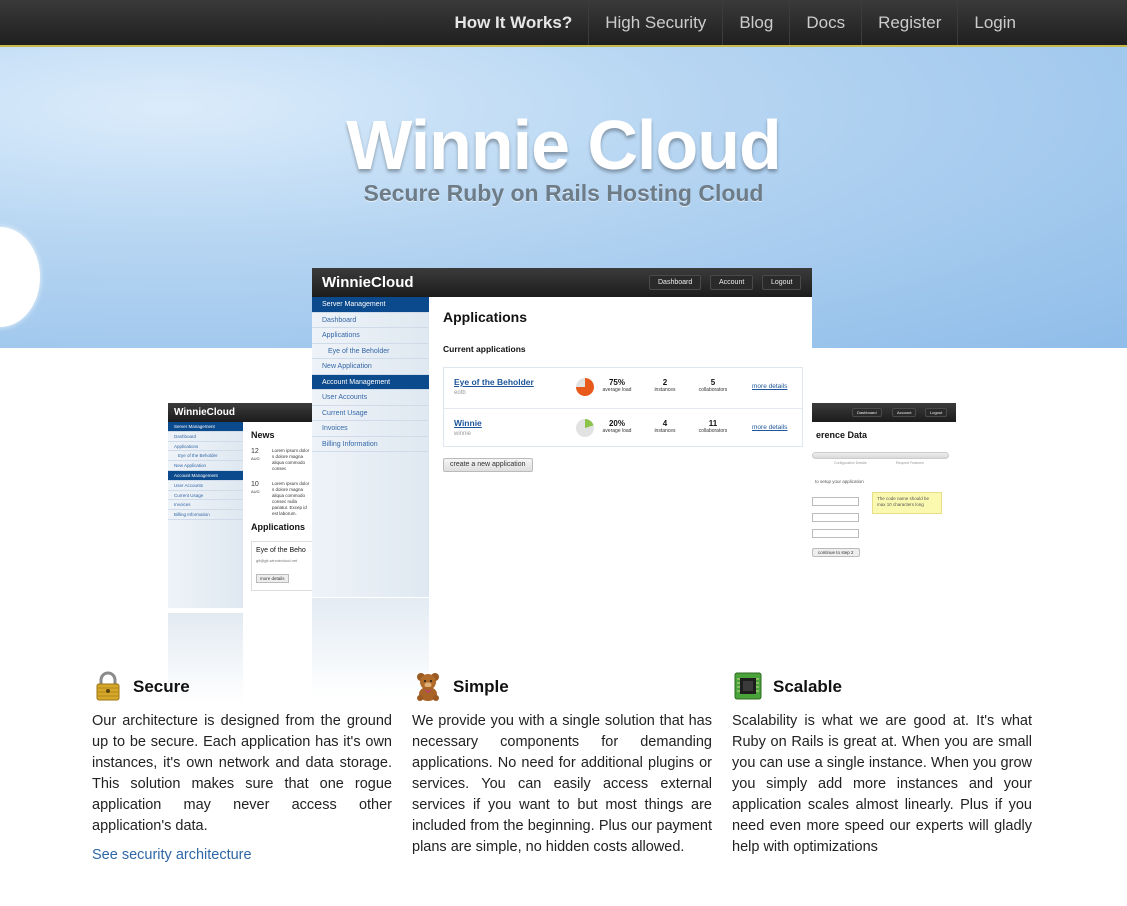 Image resolution: width=1127 pixels, height=906 pixels. I want to click on feature-title: Secure, so click(161, 686).